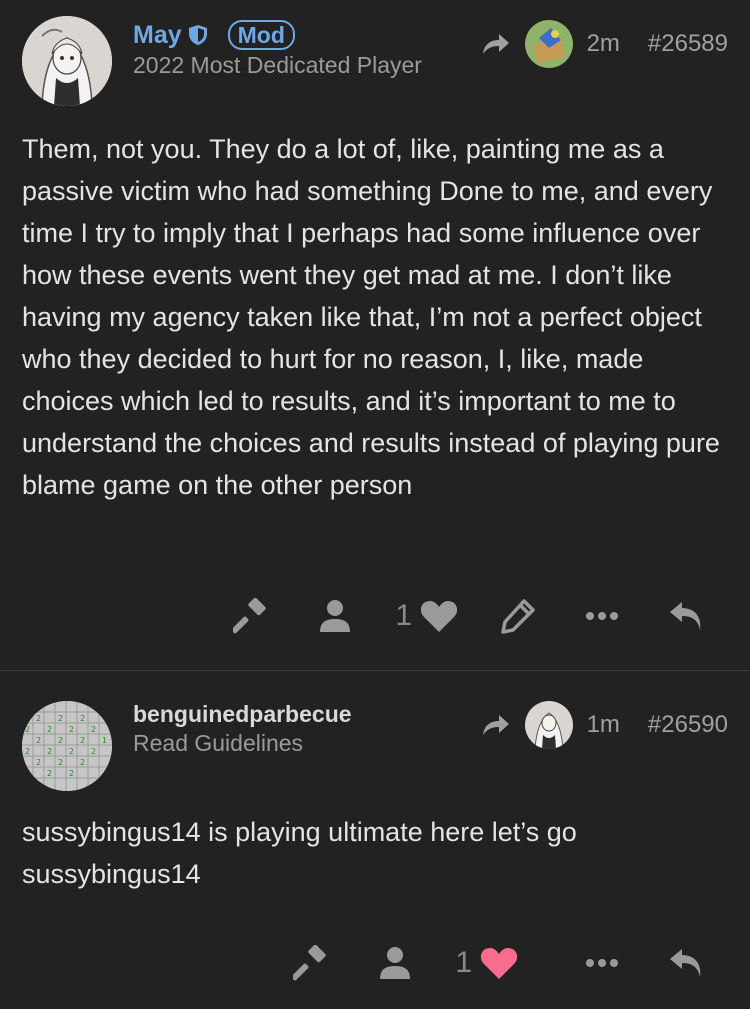 This screenshot has width=750, height=1009. I want to click on shield-icon, so click(198, 35).